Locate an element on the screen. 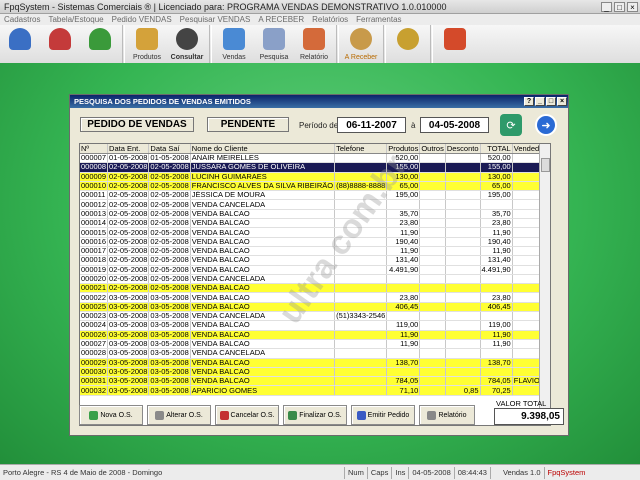 Image resolution: width=640 pixels, height=480 pixels. col-data-entrada: Data Ent. is located at coordinates (128, 149).